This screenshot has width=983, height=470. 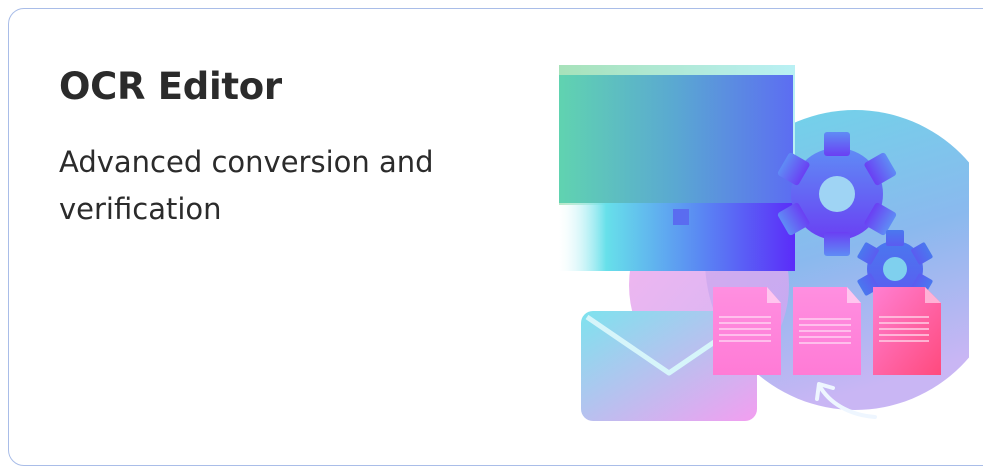 I want to click on card-description: Advanced conversion and verification, so click(x=246, y=185).